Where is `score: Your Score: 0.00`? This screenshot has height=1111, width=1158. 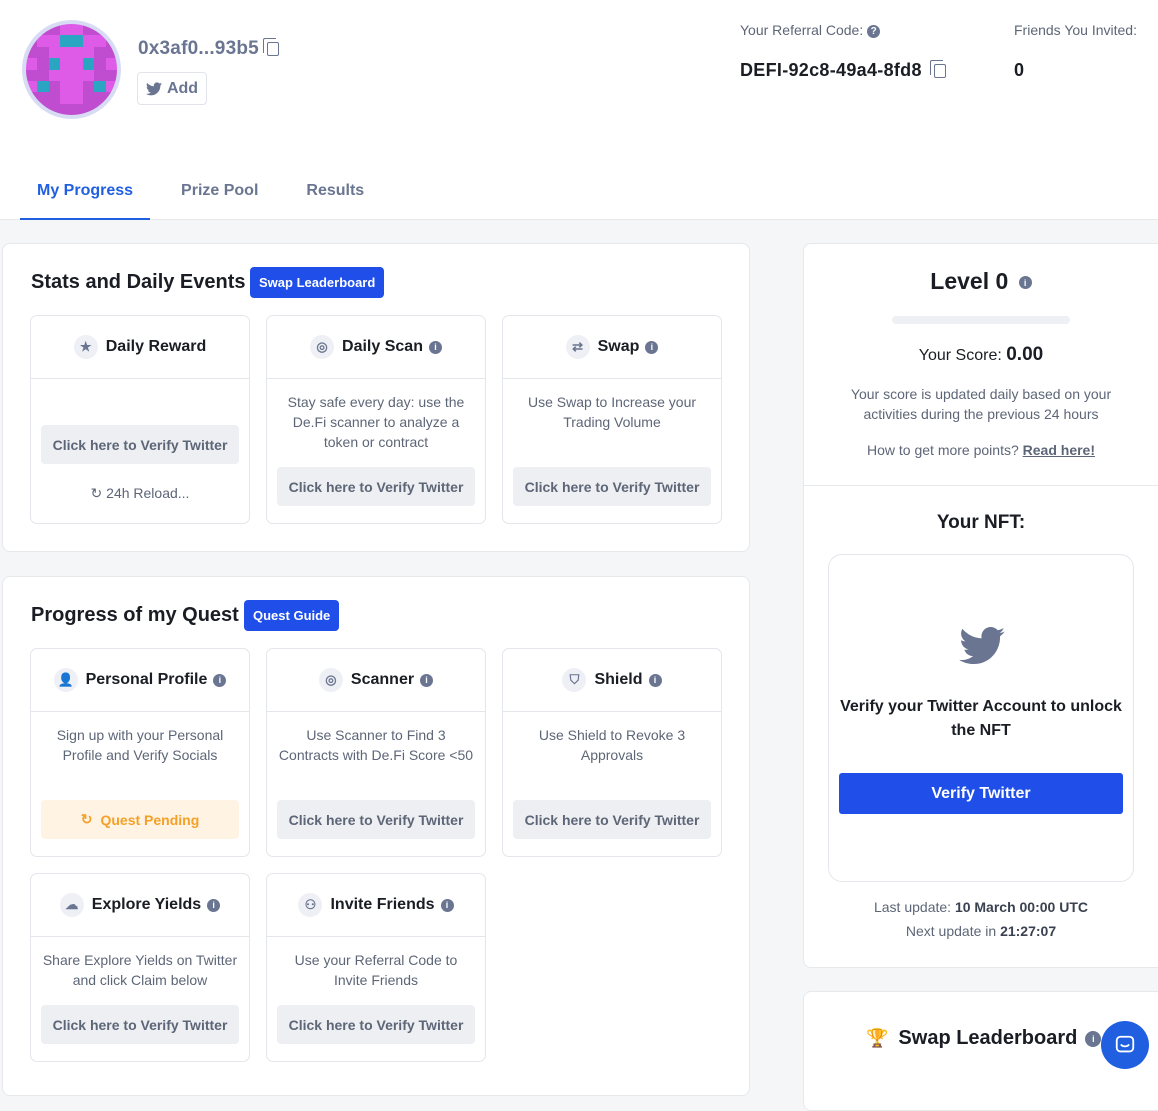
score: Your Score: 0.00 is located at coordinates (981, 355).